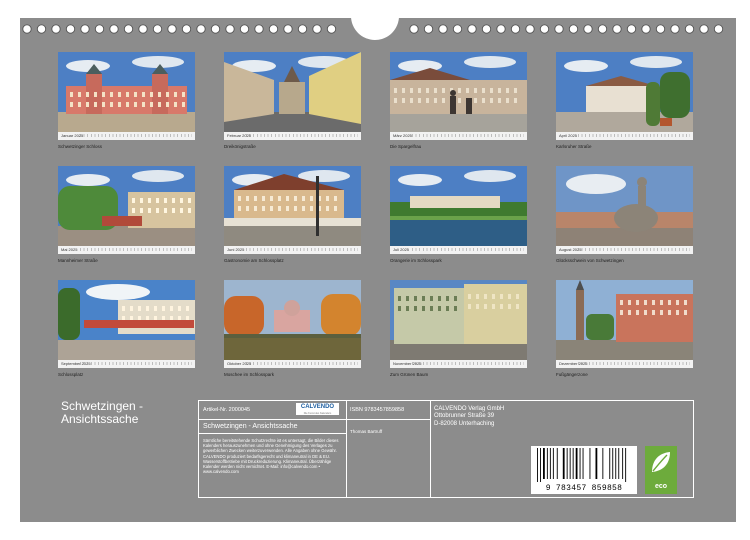 This screenshot has width=750, height=540. Describe the element at coordinates (377, 410) in the screenshot. I see `isbn: ISBN 9783457859858` at that location.